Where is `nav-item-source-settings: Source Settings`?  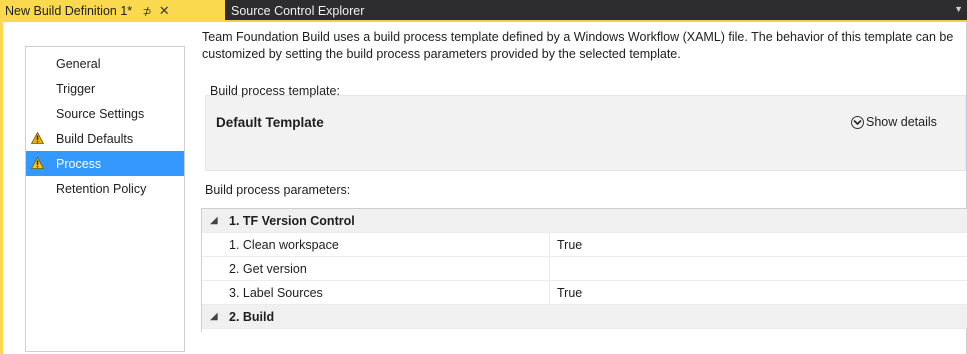
nav-item-source-settings: Source Settings is located at coordinates (105, 113).